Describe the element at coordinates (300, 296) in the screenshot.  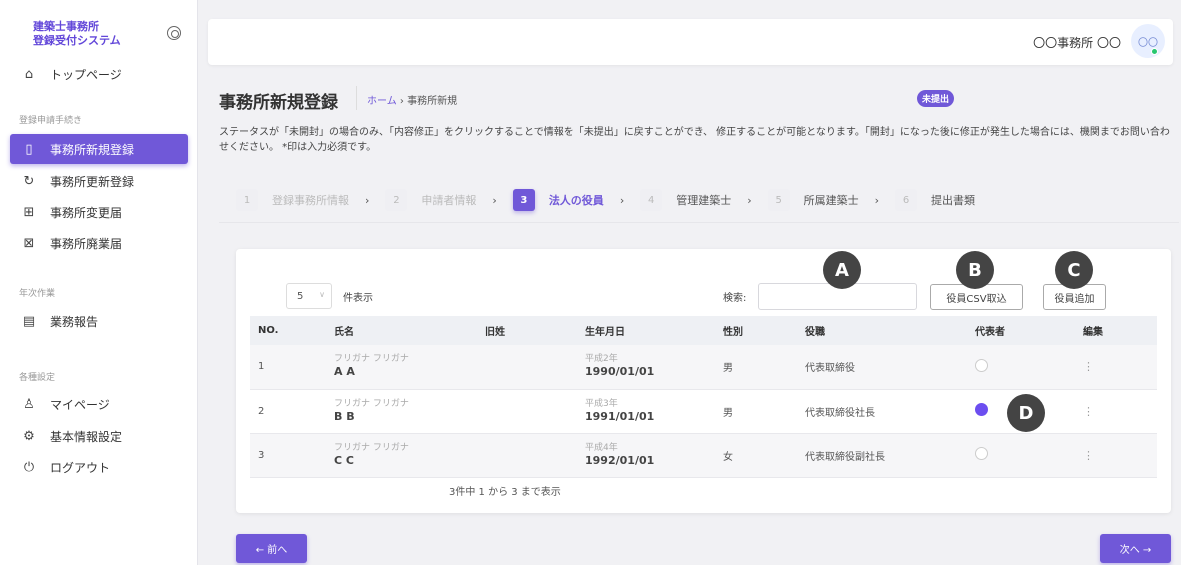
I see `page-length-value: 5` at that location.